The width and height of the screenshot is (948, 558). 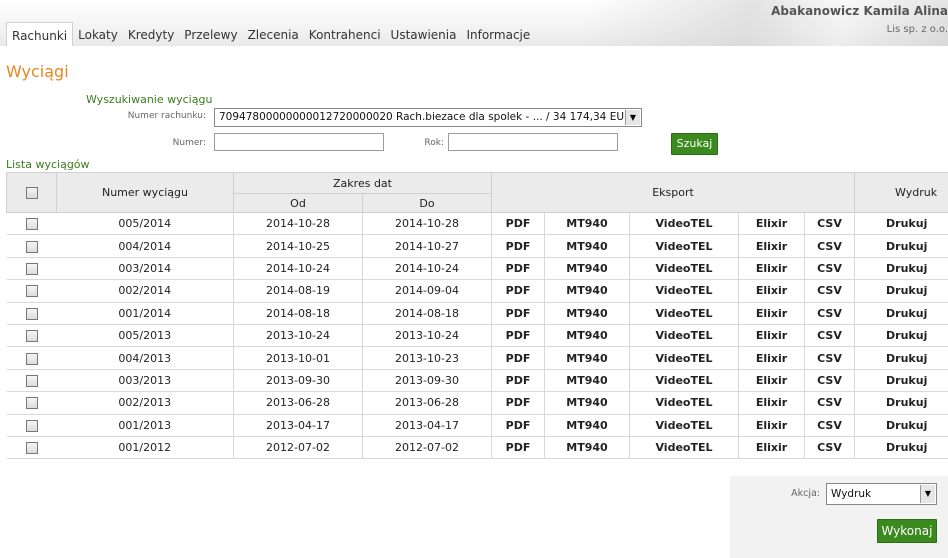 What do you see at coordinates (299, 142) in the screenshot?
I see `statement-number-input` at bounding box center [299, 142].